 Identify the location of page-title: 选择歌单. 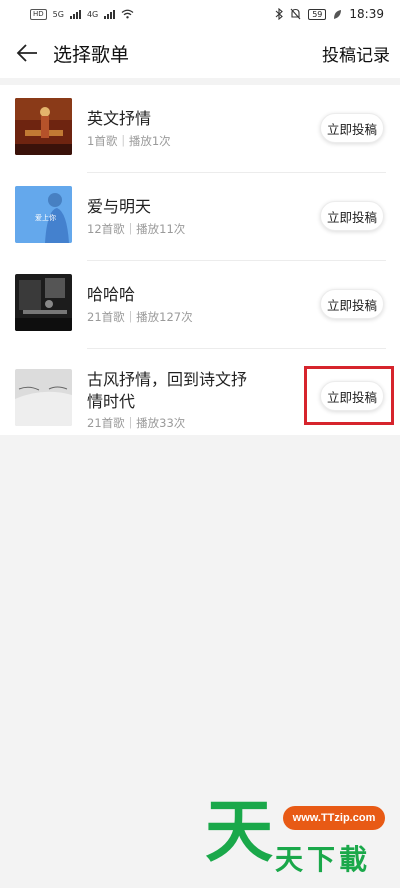
(91, 54).